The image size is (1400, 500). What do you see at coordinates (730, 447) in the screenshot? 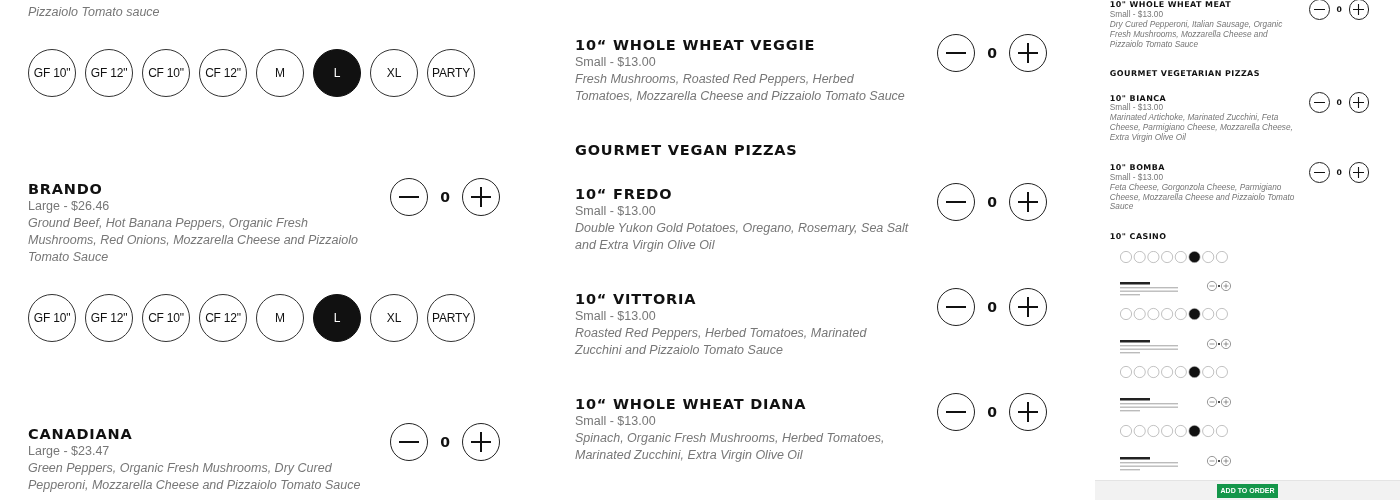
I see `item-description: Spinach, Organic Fresh Mushrooms, Herbed Tomatoes, Marinated Zucchini, Extra Virgin Olive Oil` at bounding box center [730, 447].